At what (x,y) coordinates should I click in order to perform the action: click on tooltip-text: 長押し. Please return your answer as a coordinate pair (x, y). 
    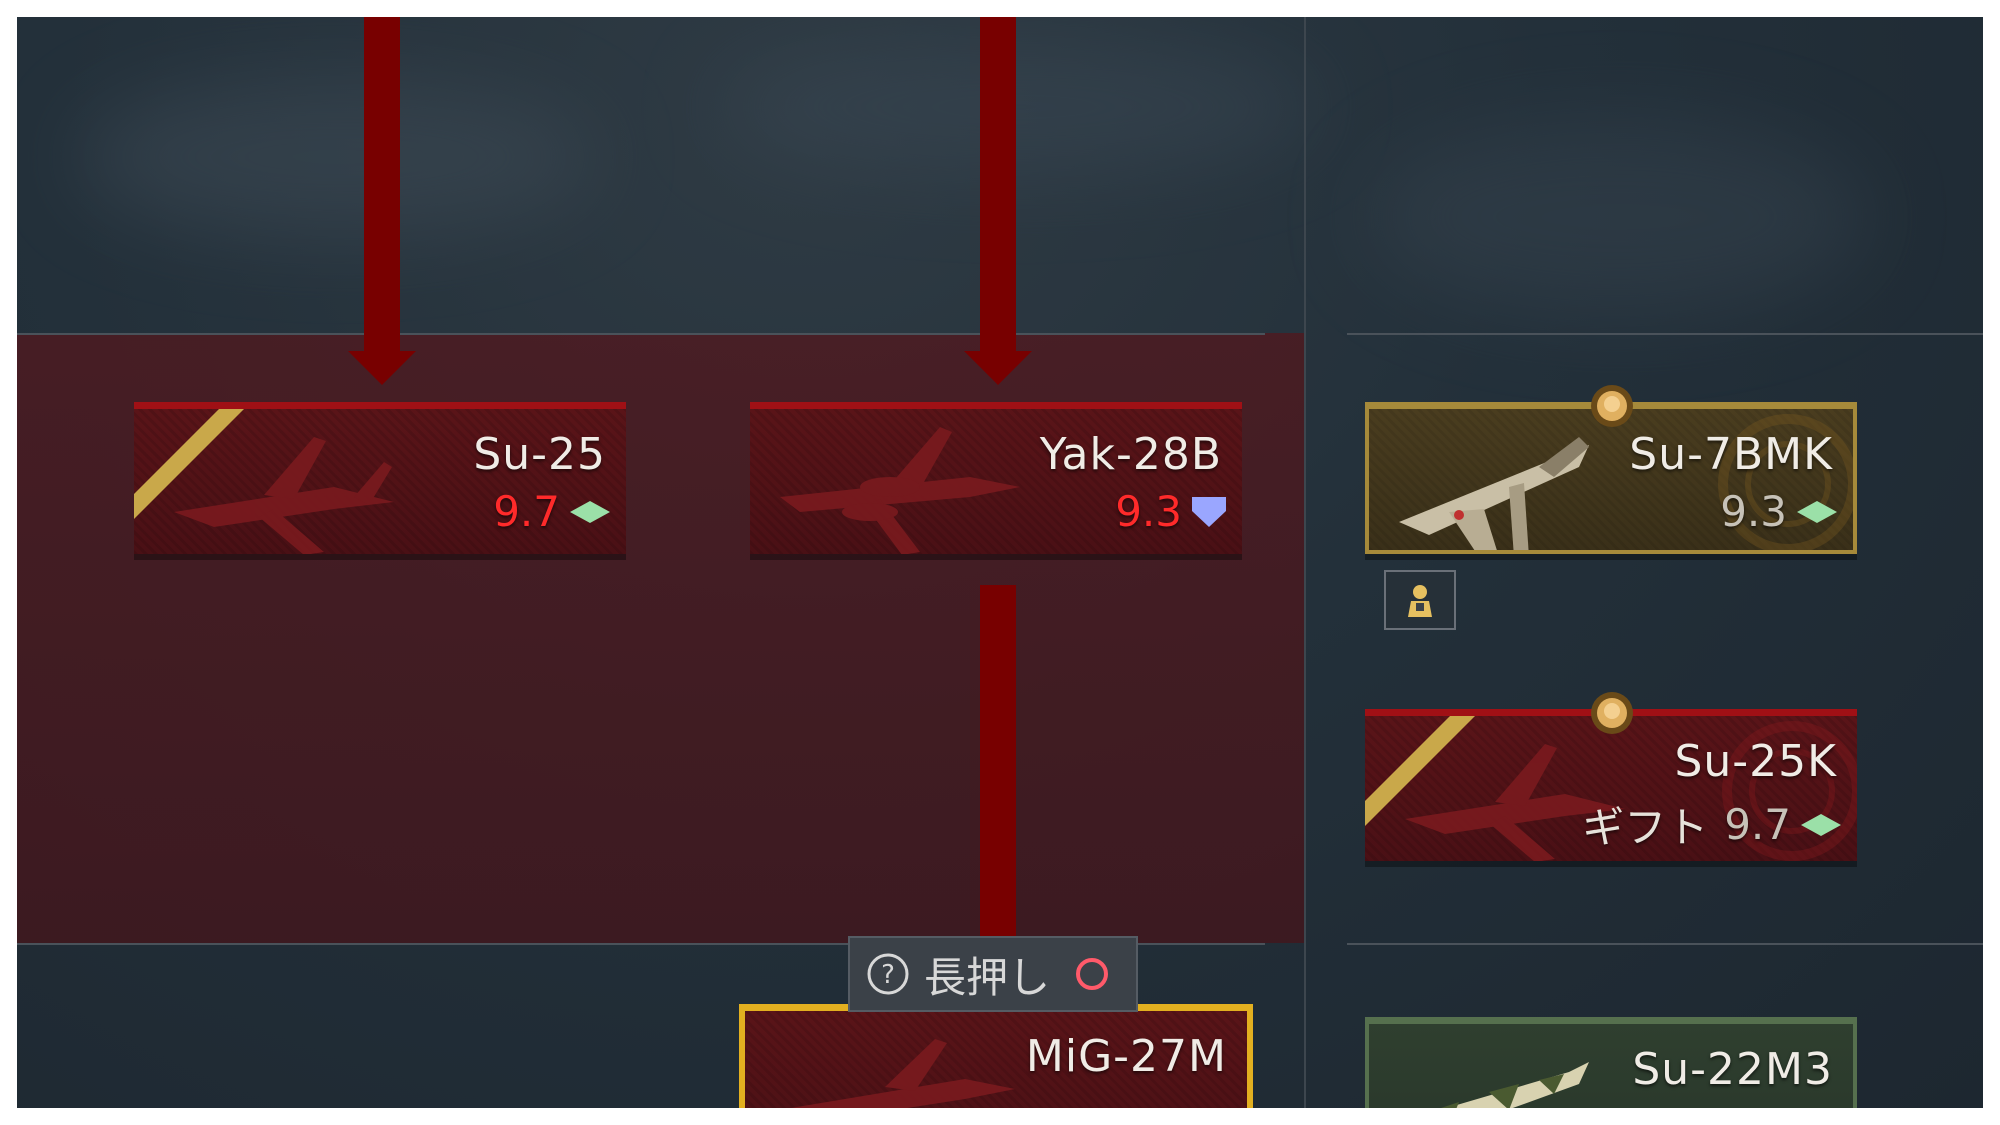
    Looking at the image, I should click on (987, 977).